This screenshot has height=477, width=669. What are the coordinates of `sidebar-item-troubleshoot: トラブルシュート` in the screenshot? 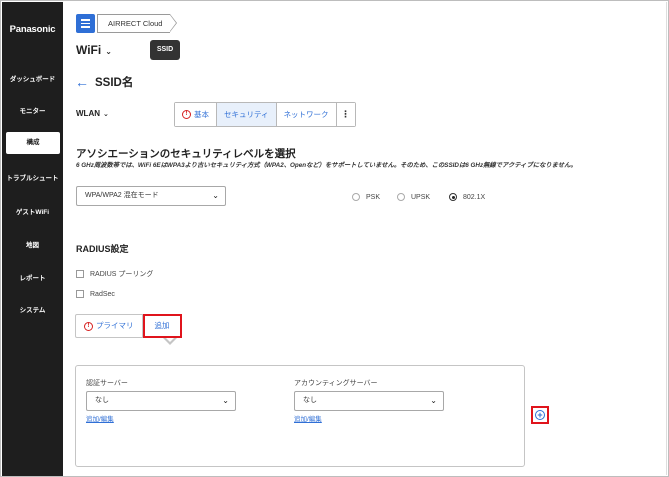 It's located at (32, 177).